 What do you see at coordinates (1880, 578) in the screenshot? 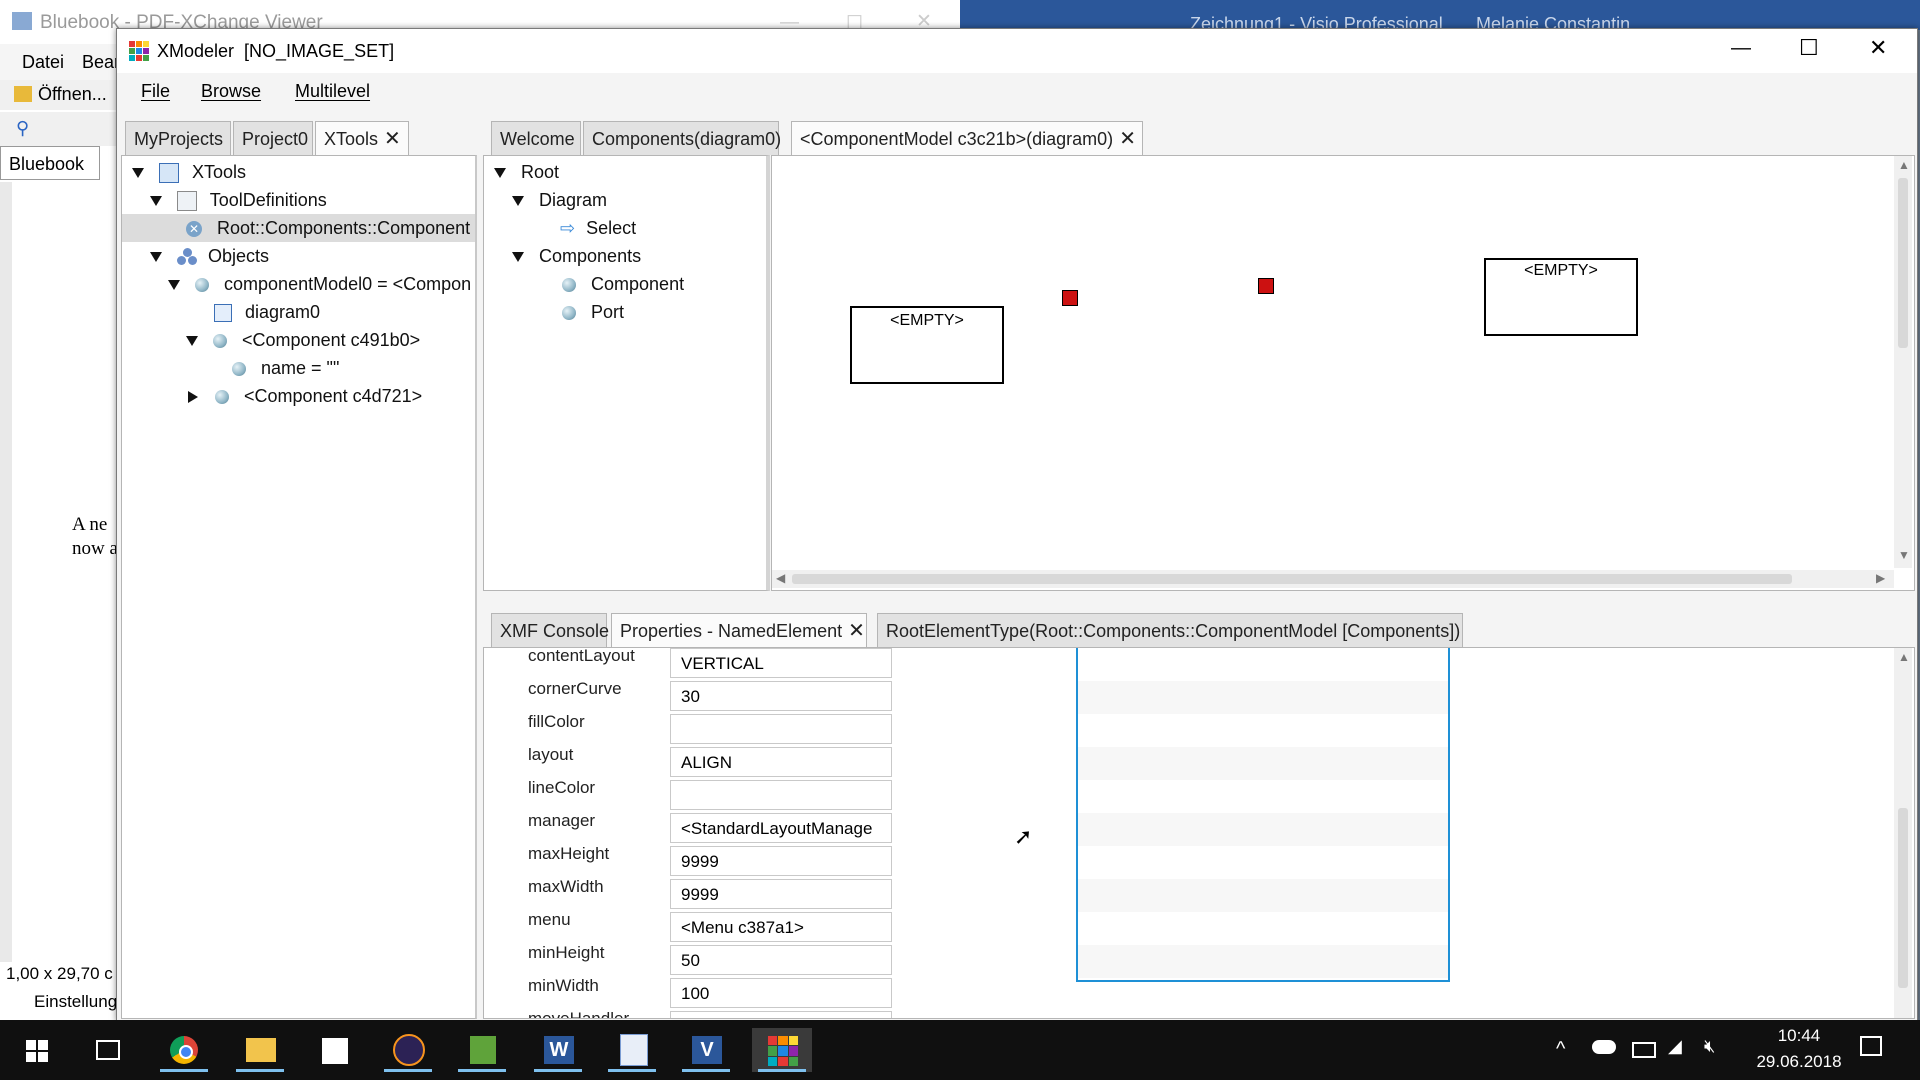
I see `scroll-right-arrow-icon: ▶` at bounding box center [1880, 578].